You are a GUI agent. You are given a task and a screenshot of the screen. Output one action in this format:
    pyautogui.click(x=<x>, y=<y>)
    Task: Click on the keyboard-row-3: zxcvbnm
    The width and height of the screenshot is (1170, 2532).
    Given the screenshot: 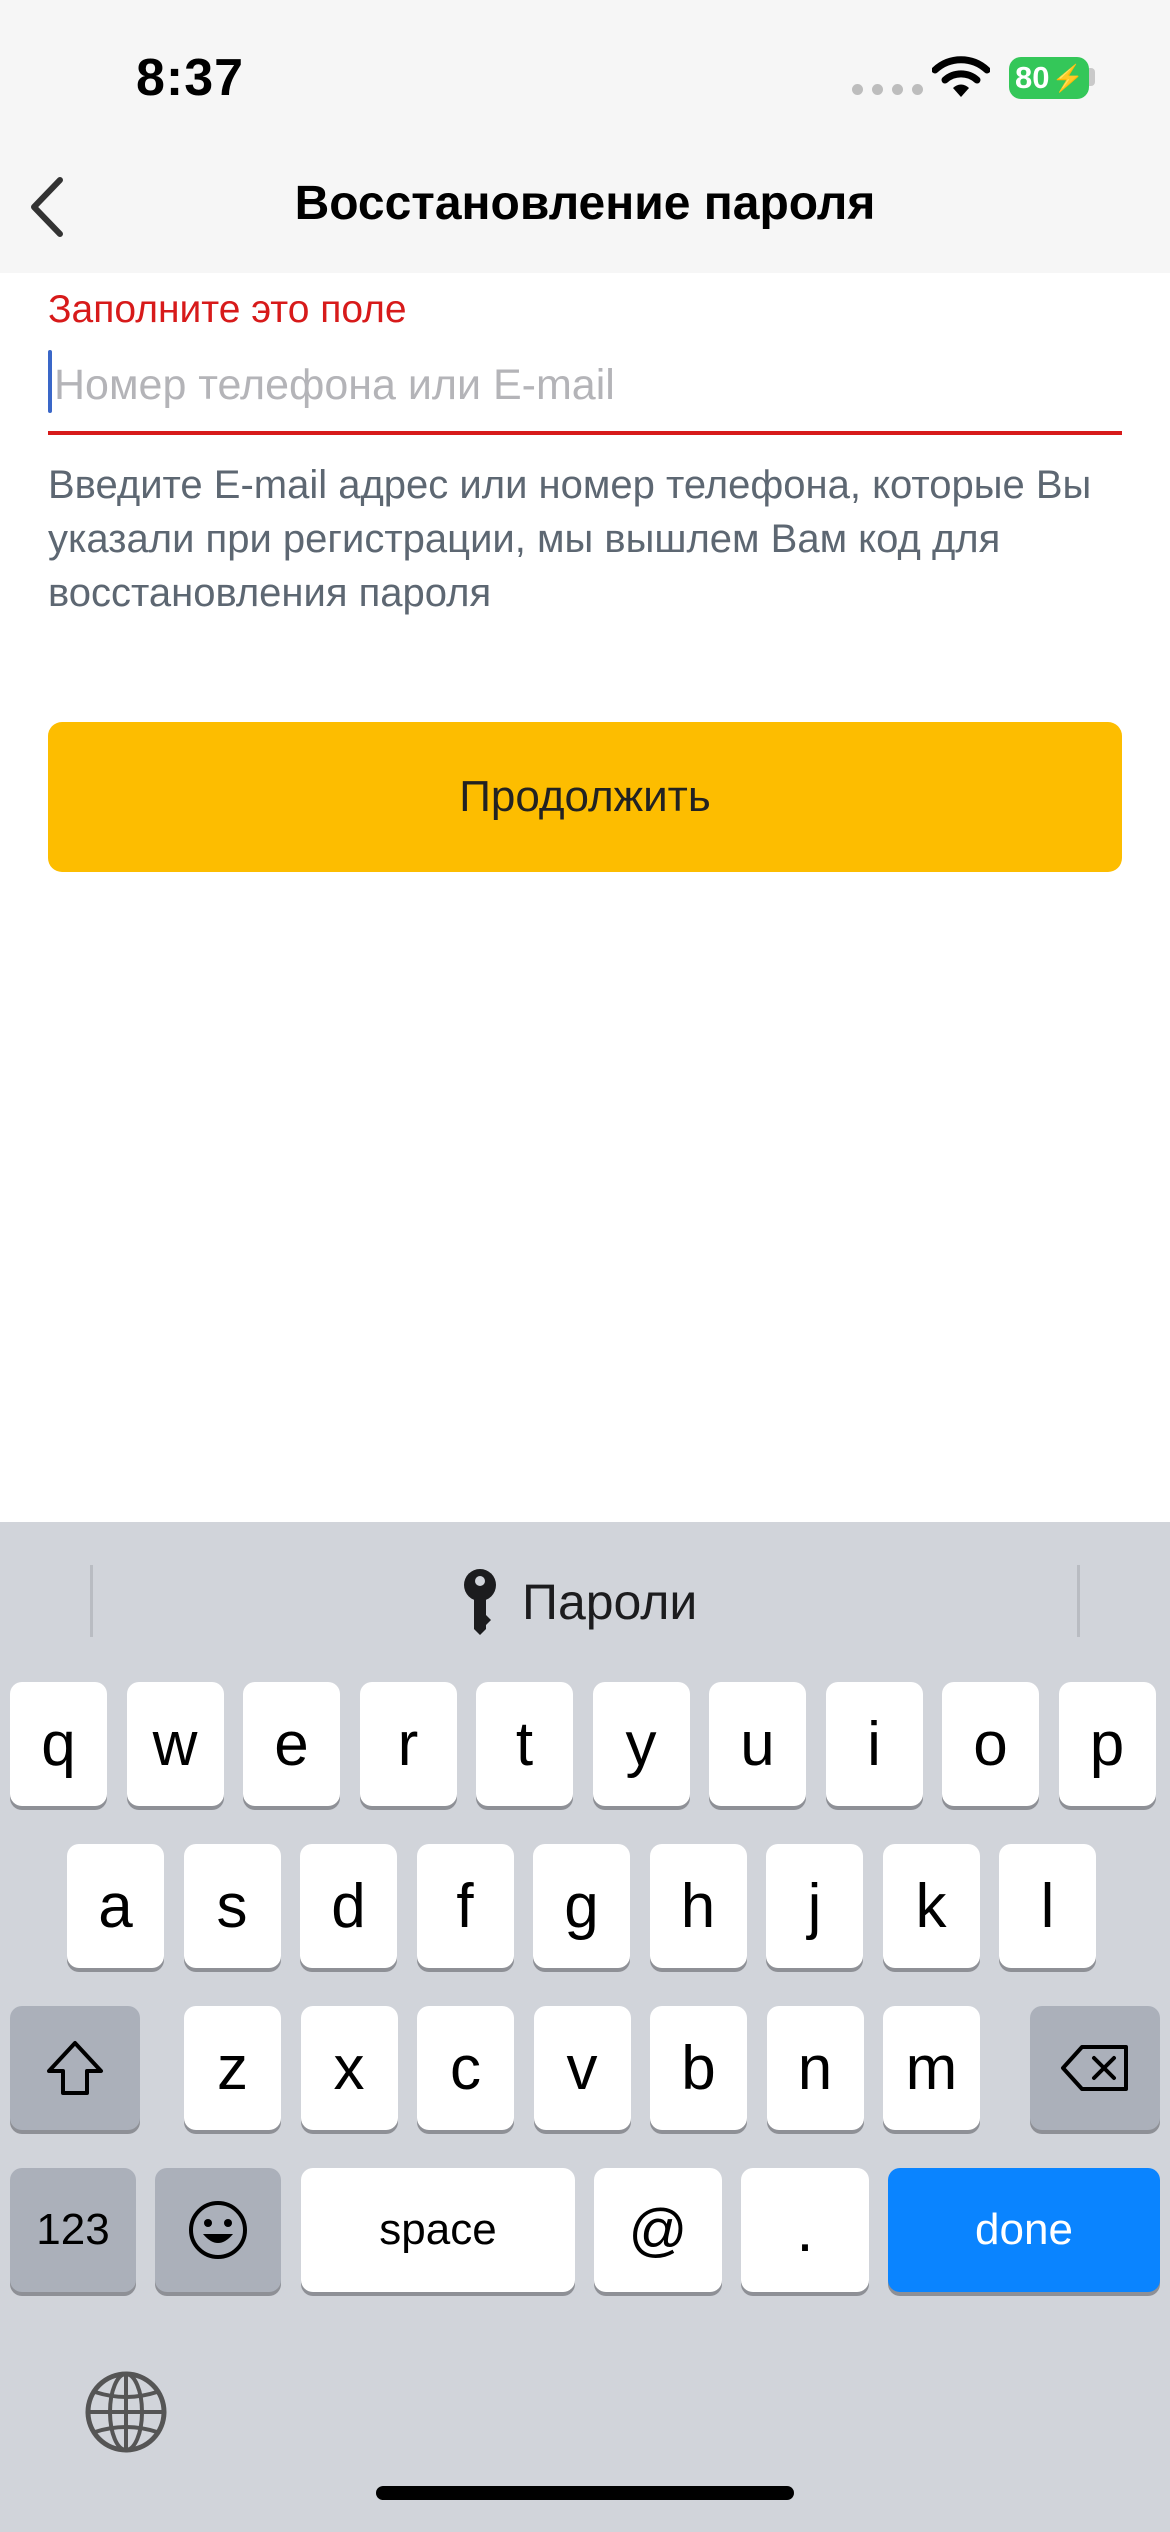 What is the action you would take?
    pyautogui.click(x=585, y=2070)
    